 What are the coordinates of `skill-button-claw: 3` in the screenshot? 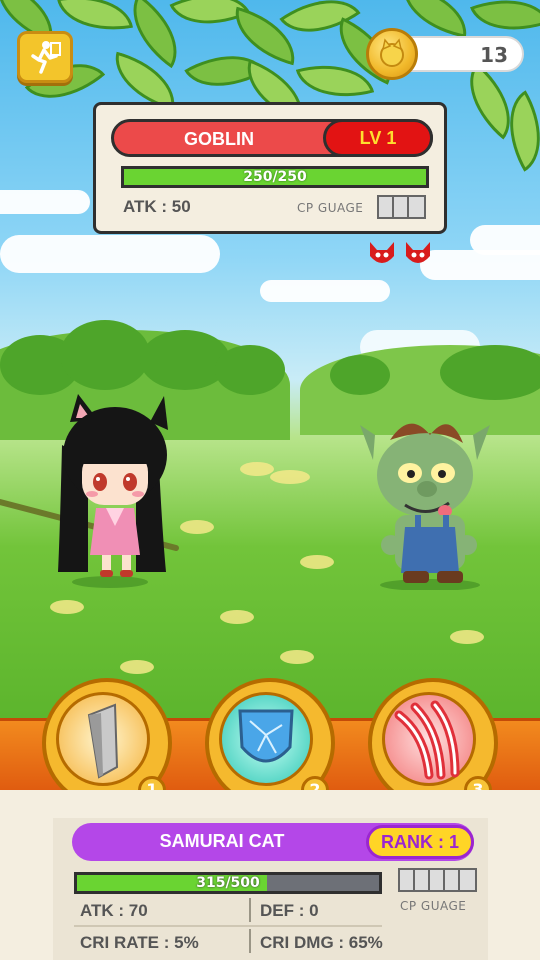 It's located at (433, 743).